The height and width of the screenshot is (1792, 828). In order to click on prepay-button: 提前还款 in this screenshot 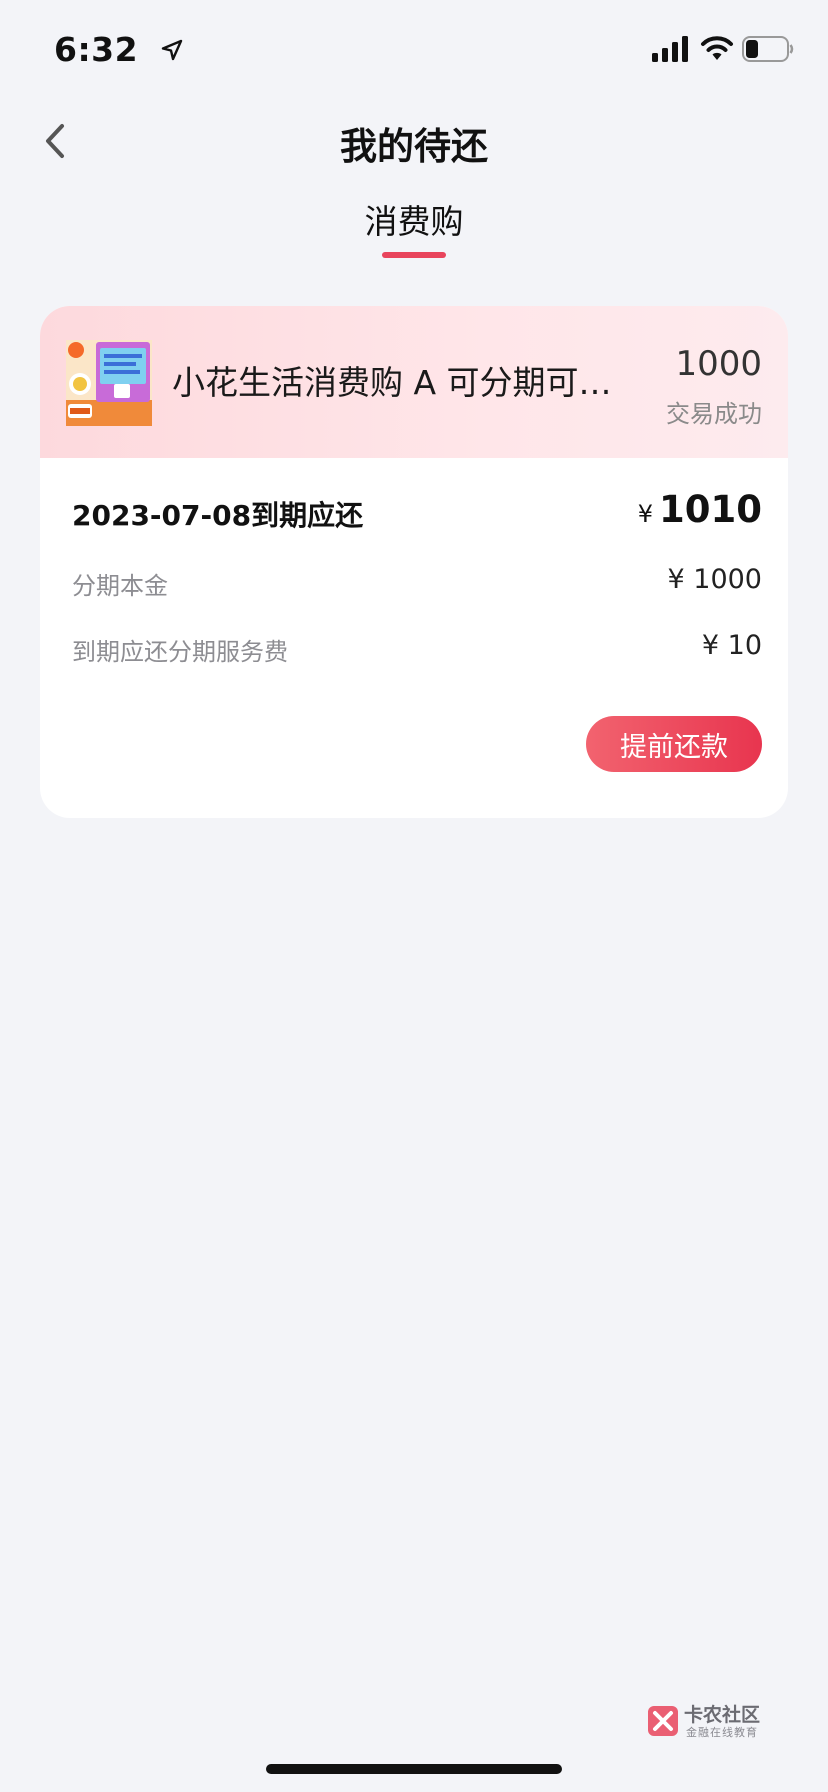, I will do `click(674, 744)`.